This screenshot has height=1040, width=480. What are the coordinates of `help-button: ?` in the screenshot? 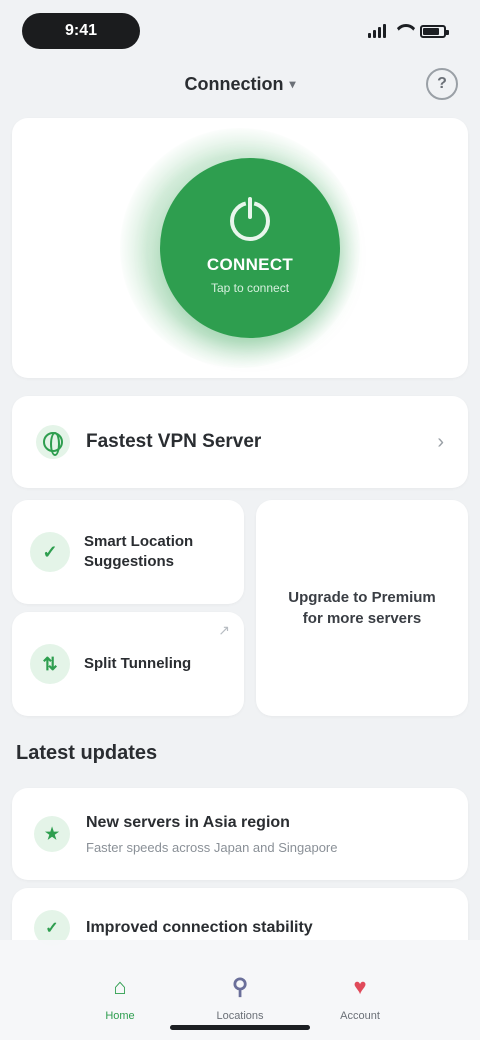 It's located at (442, 84).